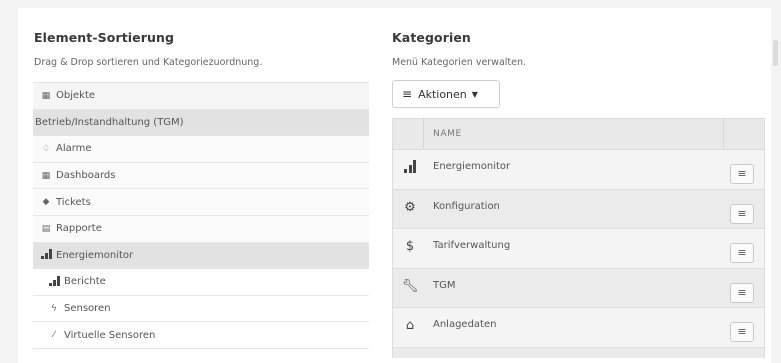 The image size is (781, 363). What do you see at coordinates (46, 148) in the screenshot?
I see `bell-icon: ♢` at bounding box center [46, 148].